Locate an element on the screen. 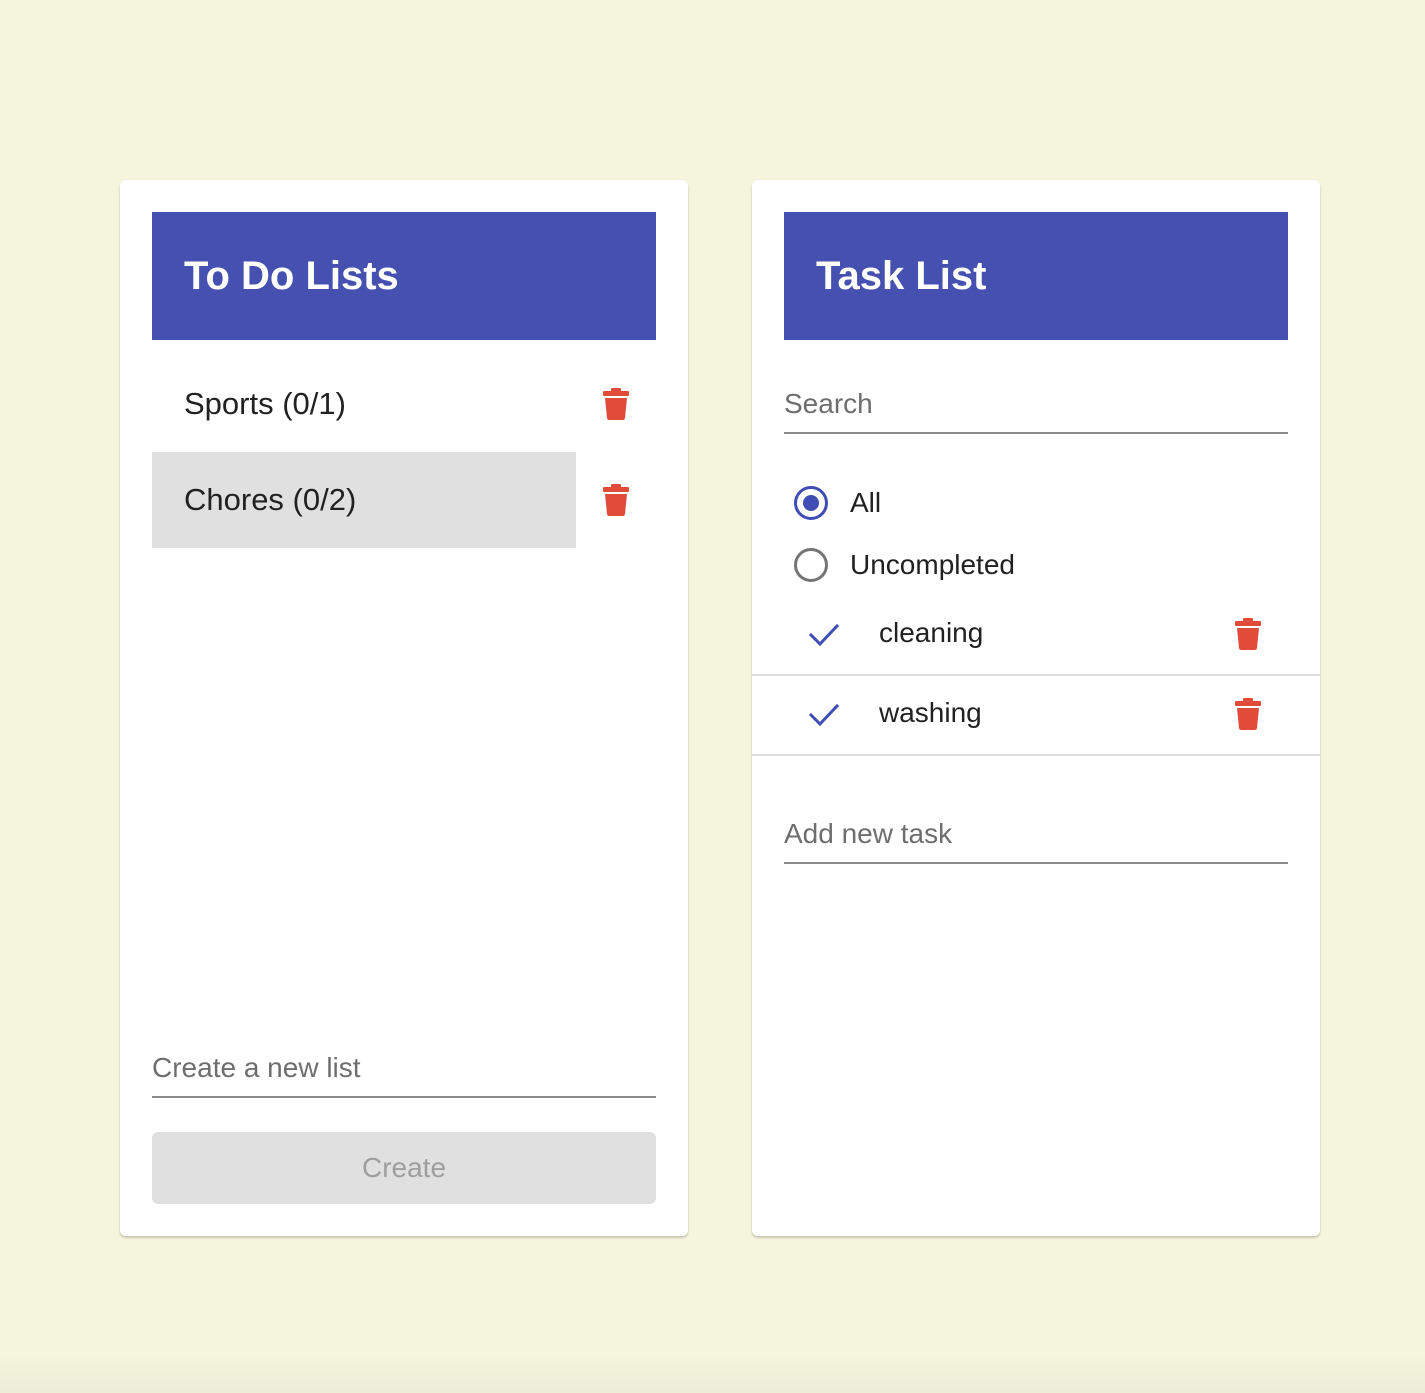 This screenshot has height=1393, width=1425. new-list-field is located at coordinates (404, 1071).